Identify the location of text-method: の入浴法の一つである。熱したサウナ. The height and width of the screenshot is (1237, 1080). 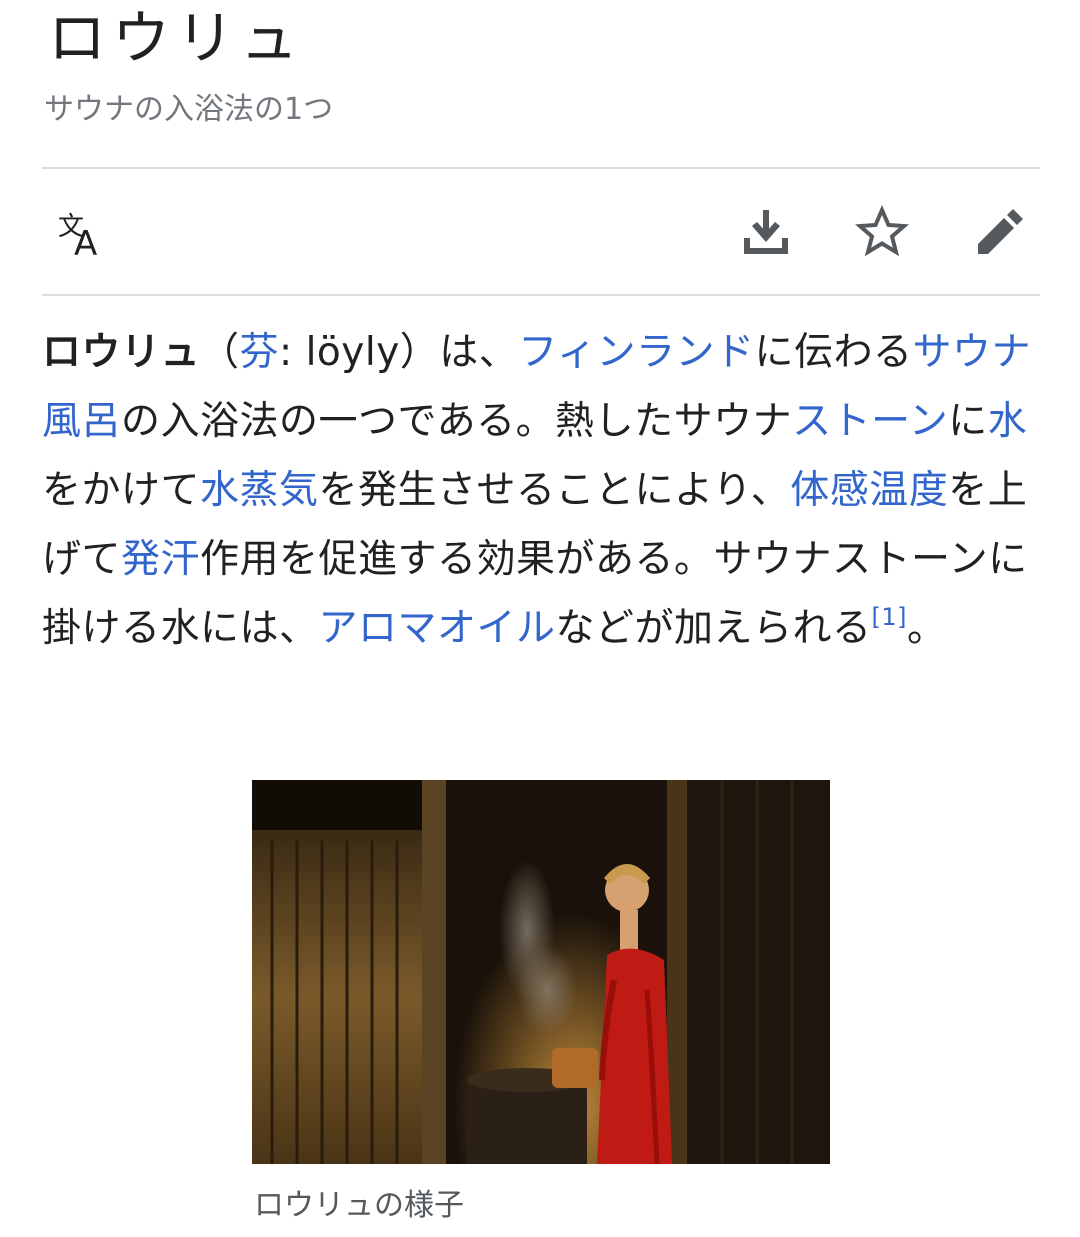
(457, 421).